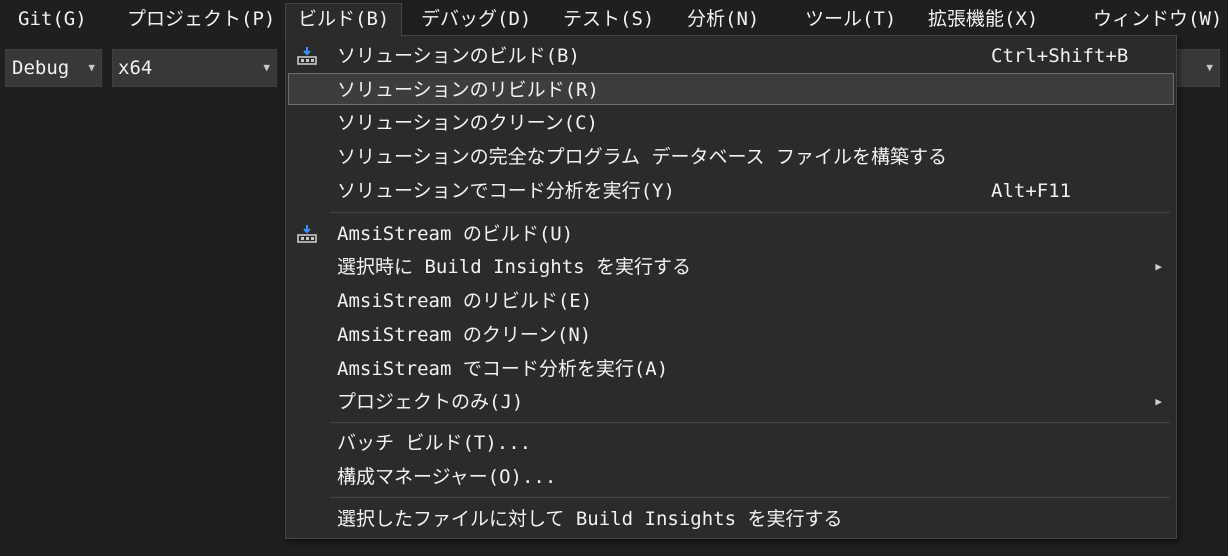 The image size is (1228, 556). Describe the element at coordinates (476, 19) in the screenshot. I see `menu-debug: デバッグ(D)` at that location.